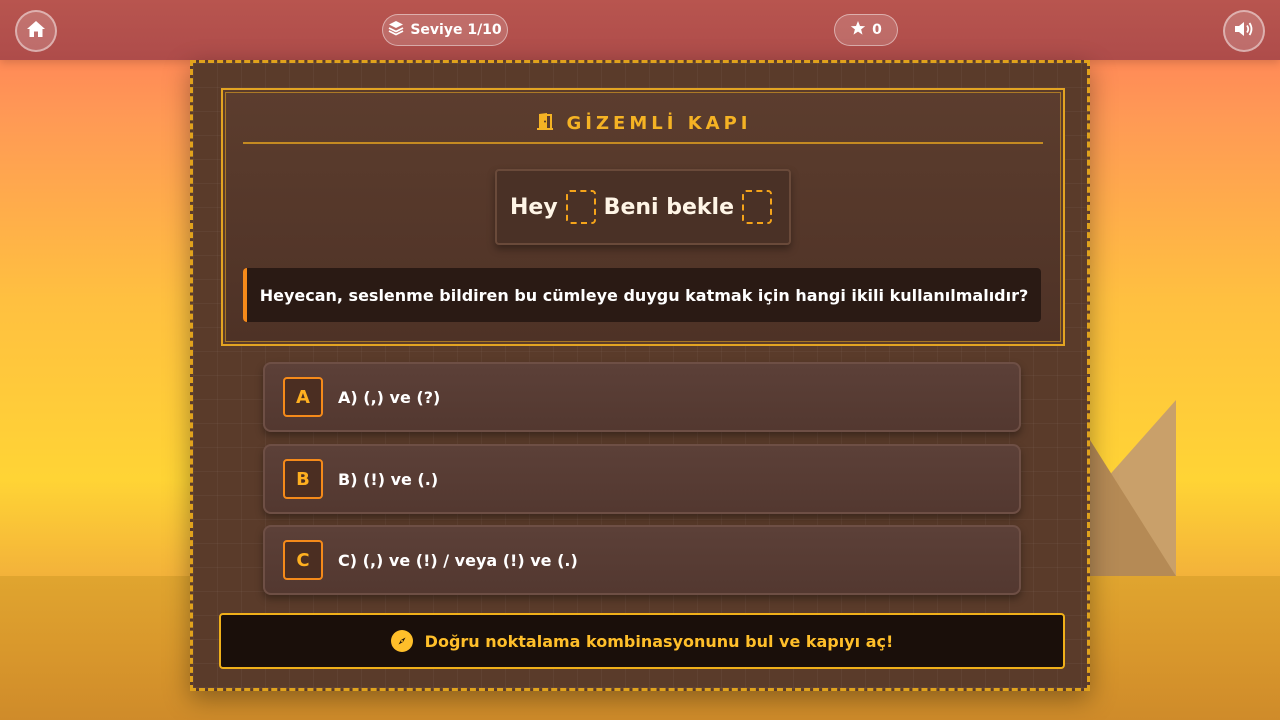 This screenshot has width=1280, height=720. I want to click on home-icon, so click(36, 31).